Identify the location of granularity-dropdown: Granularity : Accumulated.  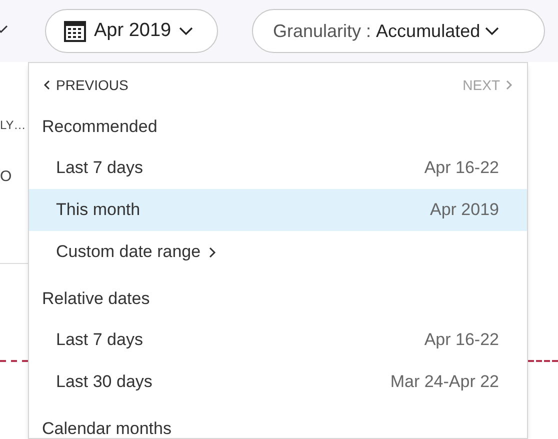
(398, 31).